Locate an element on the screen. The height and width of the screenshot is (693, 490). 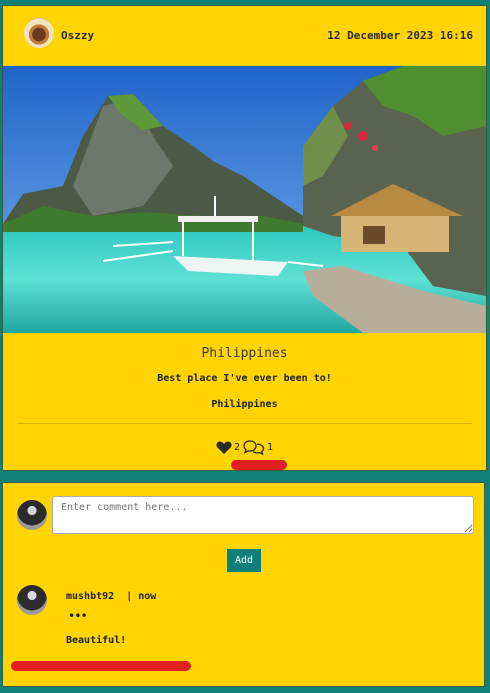
annotation-mark-comment is located at coordinates (101, 666).